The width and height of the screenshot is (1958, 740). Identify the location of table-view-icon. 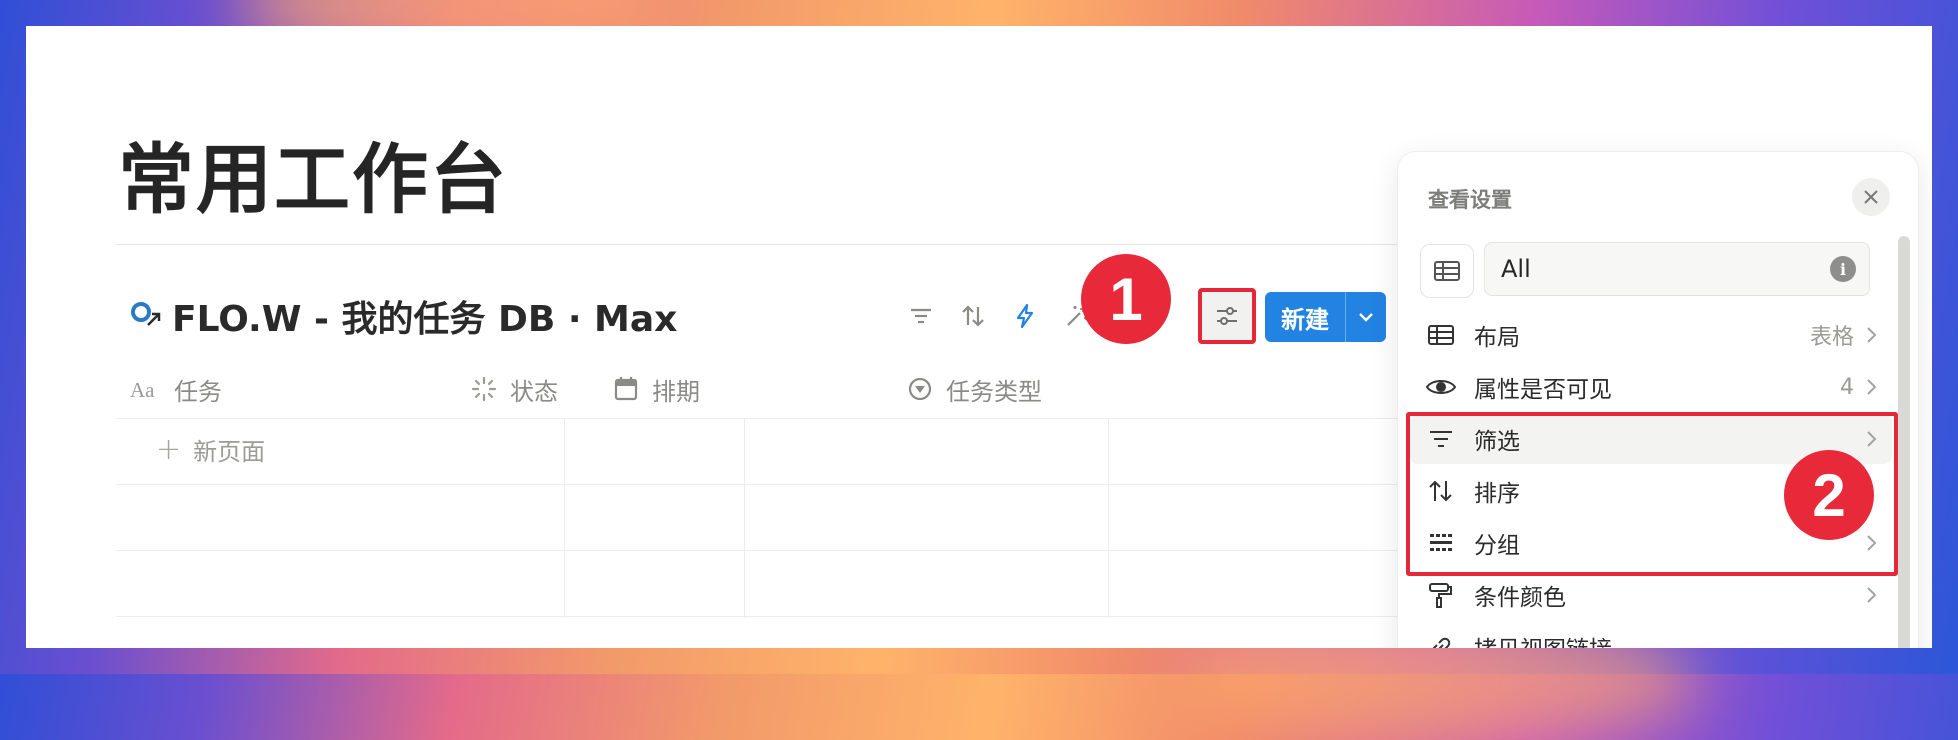
(1447, 271).